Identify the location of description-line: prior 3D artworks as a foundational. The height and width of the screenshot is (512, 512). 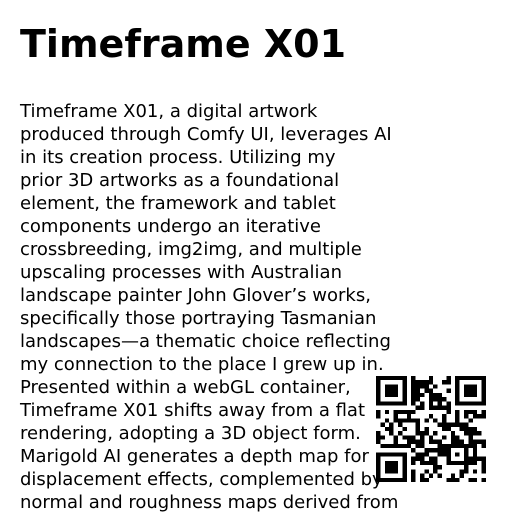
(180, 180).